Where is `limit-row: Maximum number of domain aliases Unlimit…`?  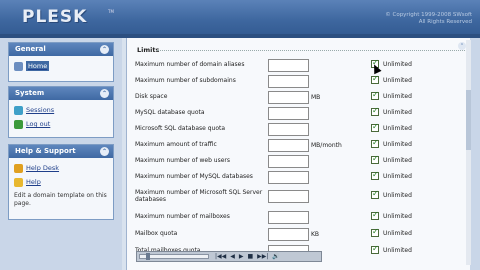
limit-row: Maximum number of domain aliases Unlimit… is located at coordinates (301, 66).